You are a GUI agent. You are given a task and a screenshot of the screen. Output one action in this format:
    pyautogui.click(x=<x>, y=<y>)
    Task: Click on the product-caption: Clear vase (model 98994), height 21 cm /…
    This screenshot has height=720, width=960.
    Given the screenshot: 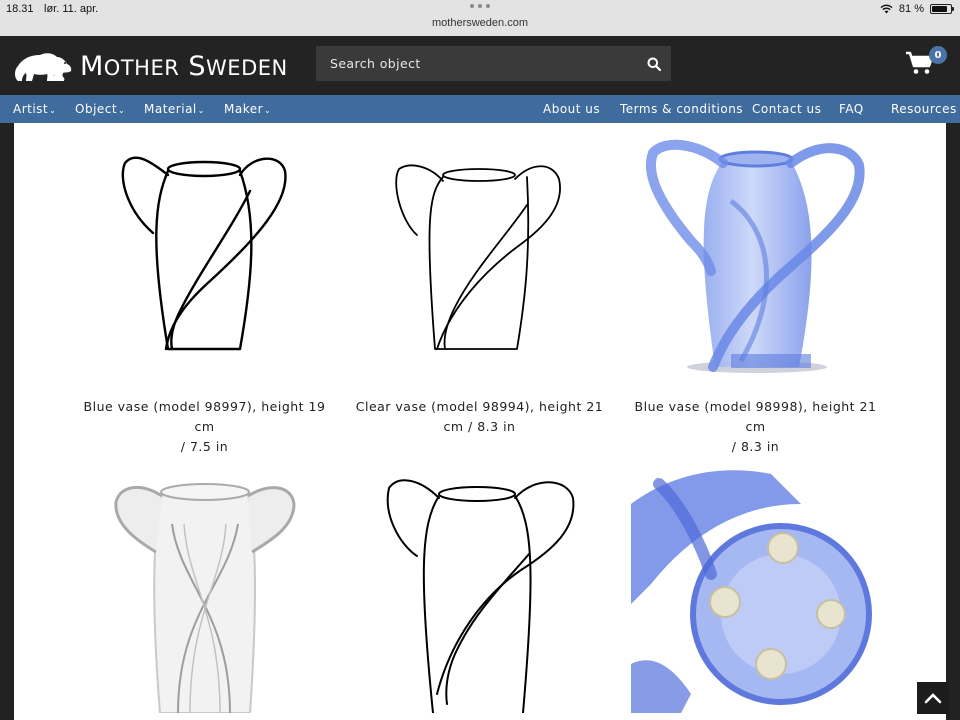 What is the action you would take?
    pyautogui.click(x=479, y=417)
    